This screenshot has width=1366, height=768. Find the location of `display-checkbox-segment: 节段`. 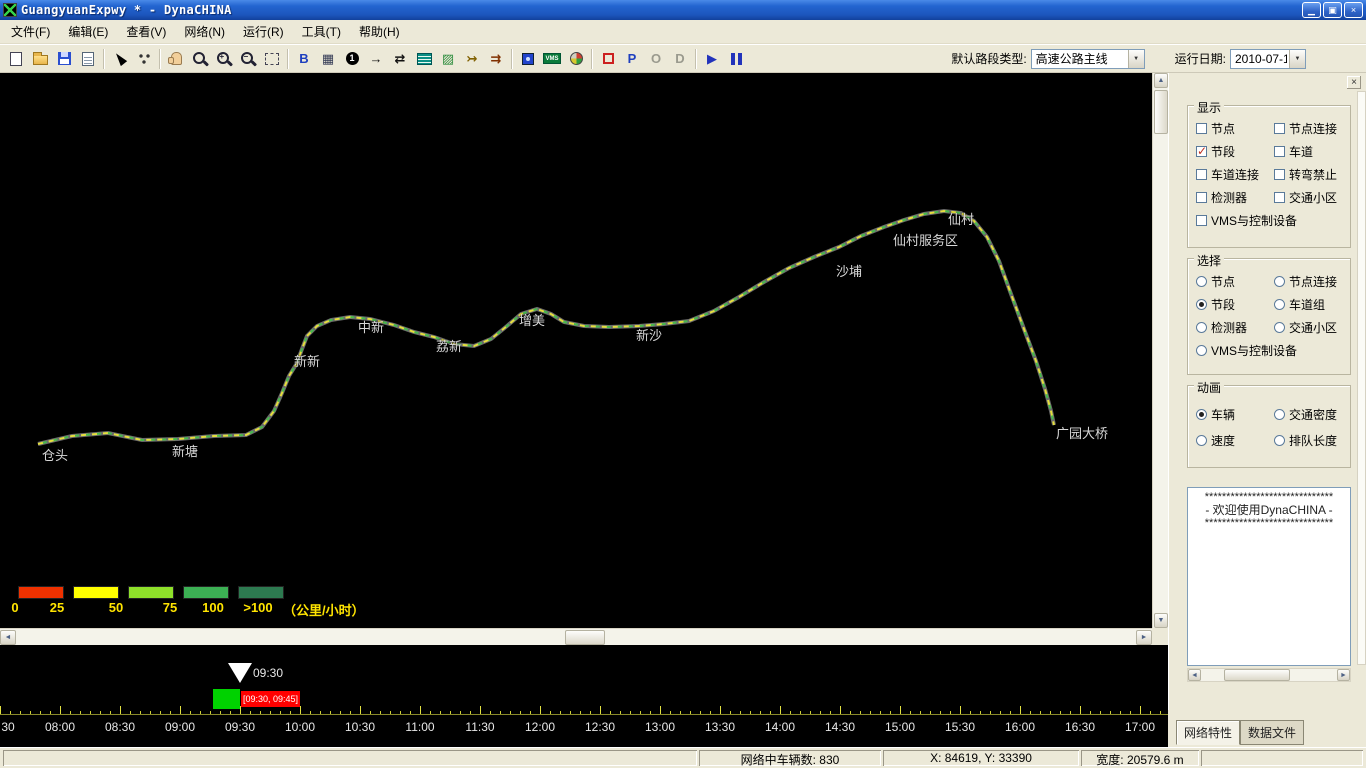

display-checkbox-segment: 节段 is located at coordinates (1234, 151).